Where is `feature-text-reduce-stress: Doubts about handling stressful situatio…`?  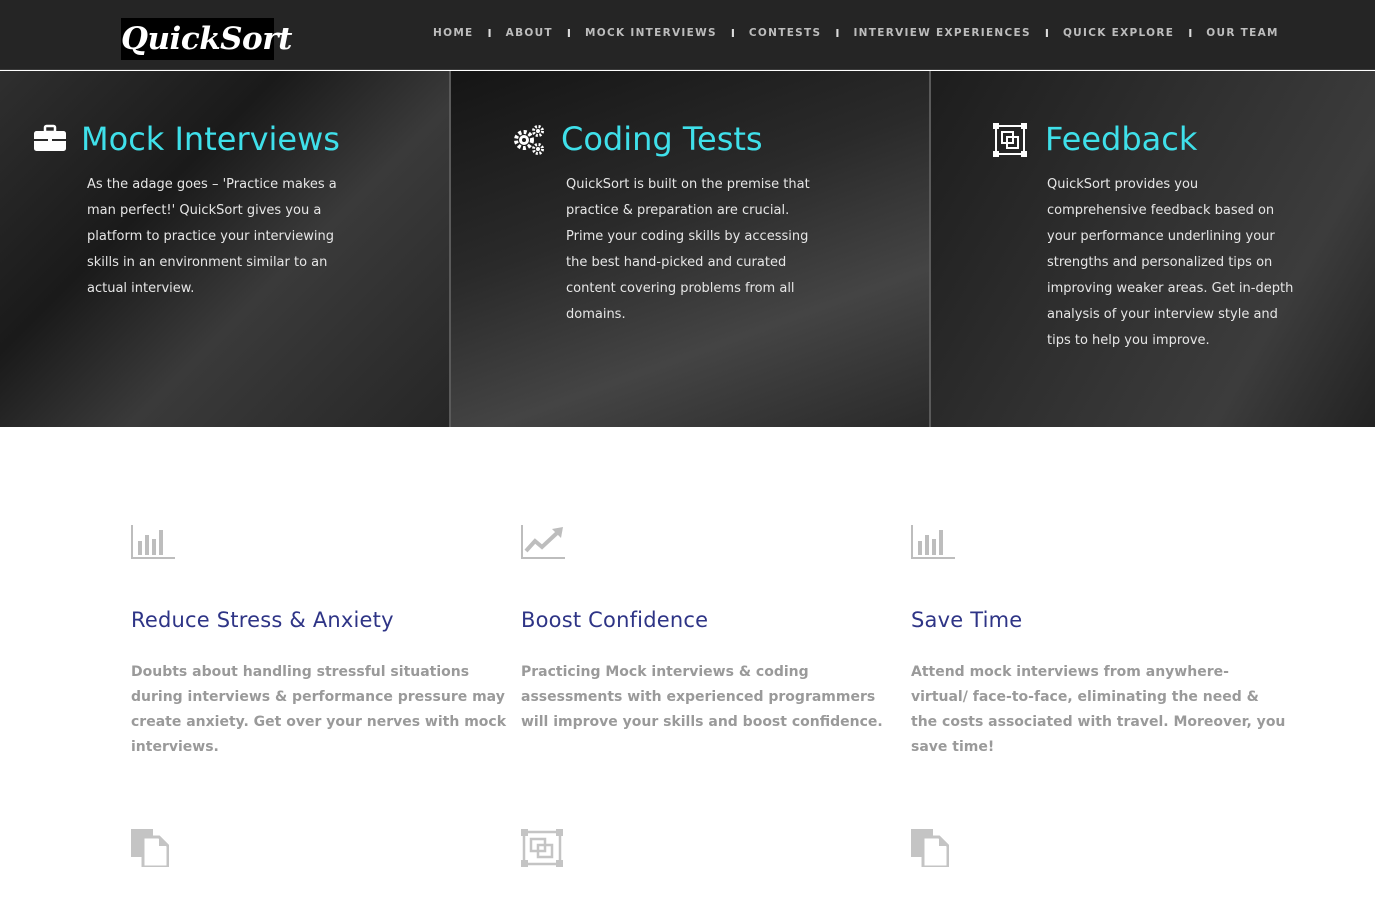
feature-text-reduce-stress: Doubts about handling stressful situatio… is located at coordinates (319, 709).